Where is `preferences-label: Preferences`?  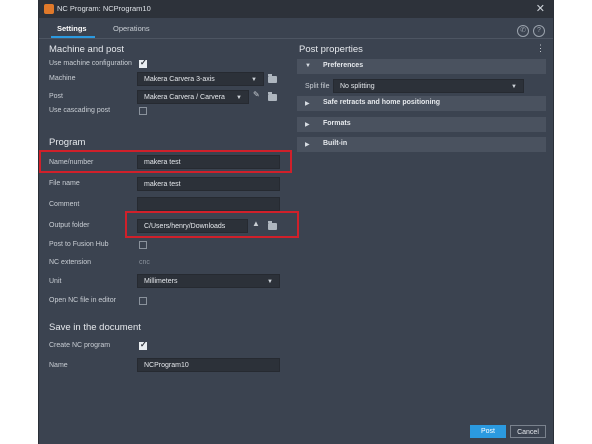
preferences-label: Preferences is located at coordinates (343, 65).